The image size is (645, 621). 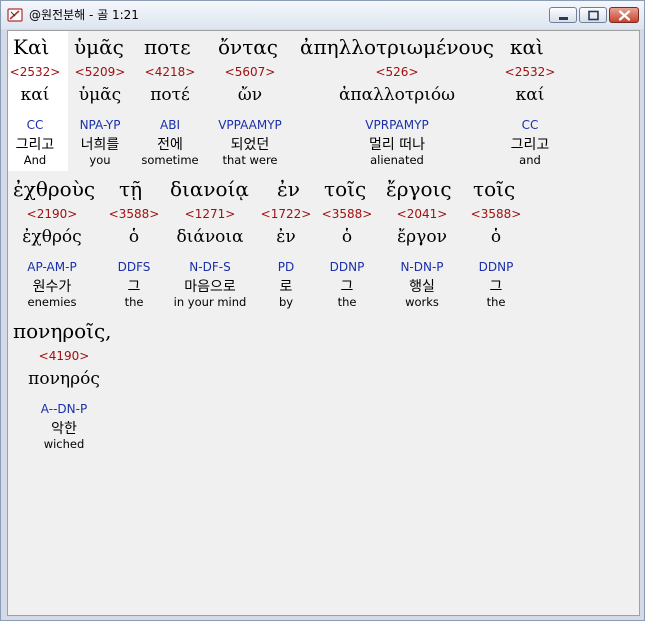 I want to click on strong-number: <526>, so click(x=397, y=72).